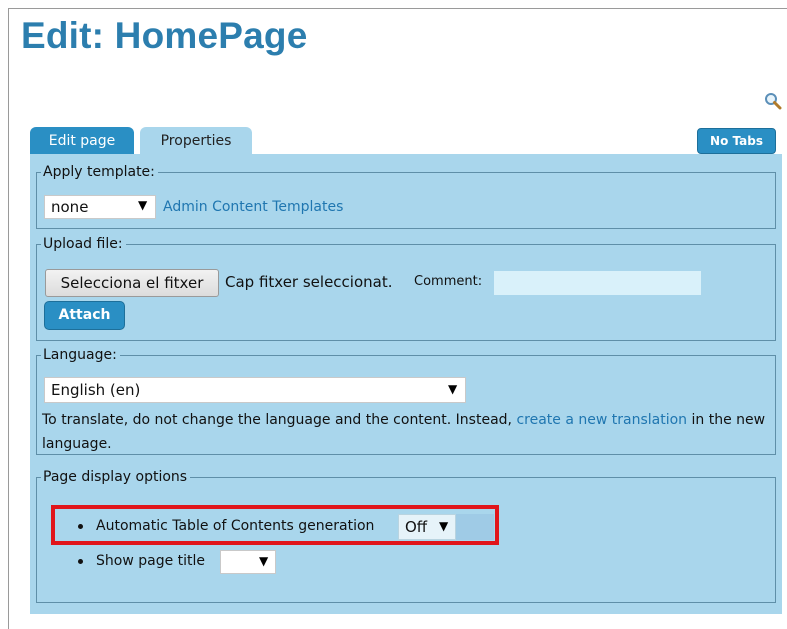 The width and height of the screenshot is (787, 629). Describe the element at coordinates (601, 420) in the screenshot. I see `create-translation-link: create a new translation` at that location.